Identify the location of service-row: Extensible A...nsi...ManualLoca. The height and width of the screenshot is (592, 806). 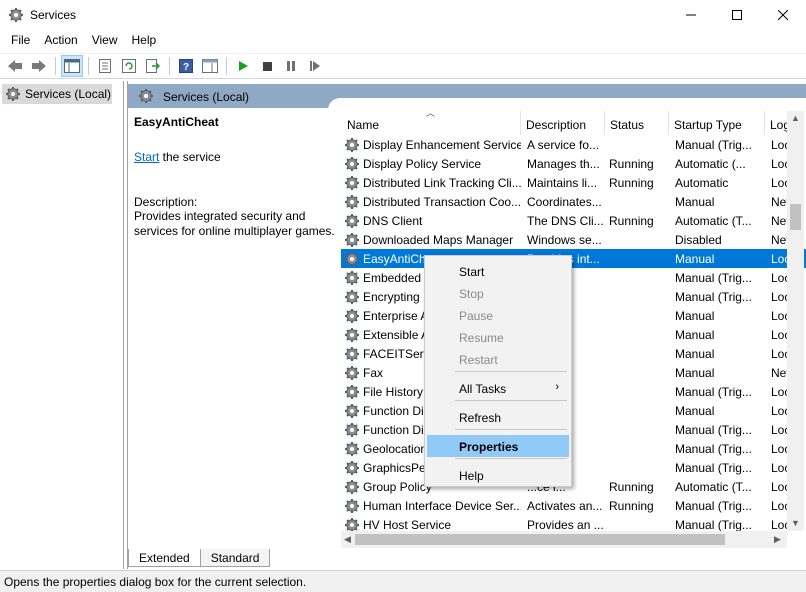
(573, 334).